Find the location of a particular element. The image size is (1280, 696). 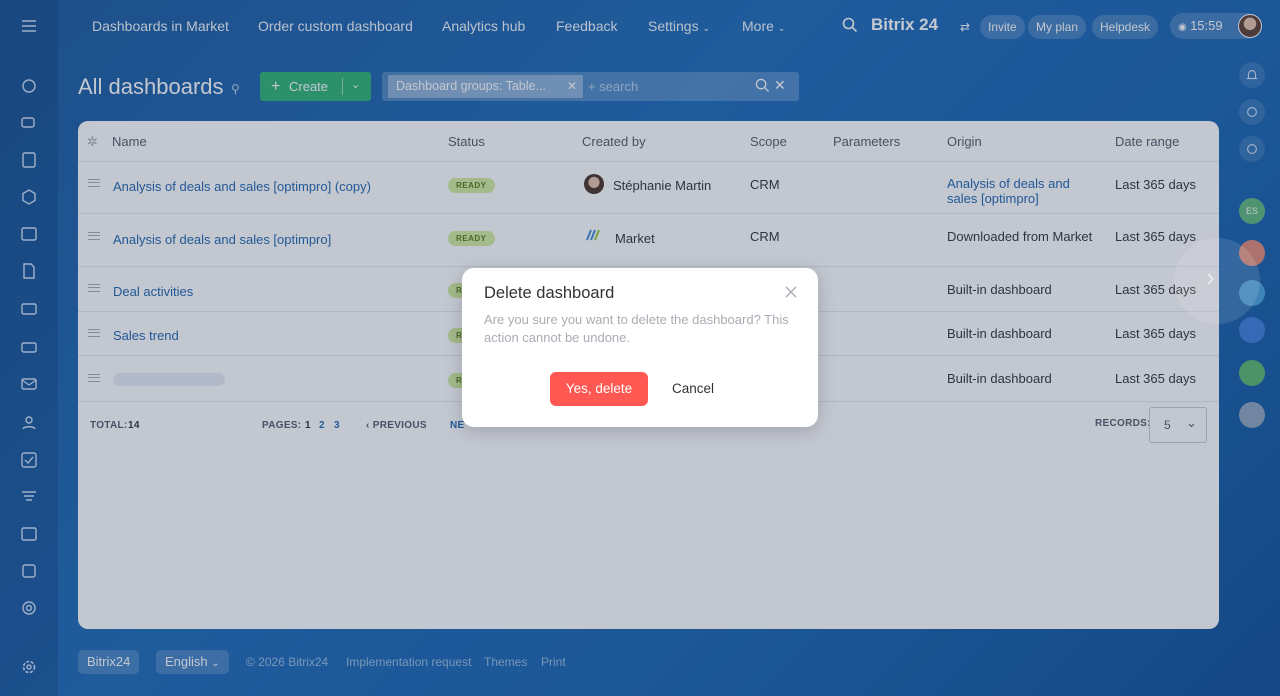

cancel-button: Cancel is located at coordinates (693, 389).